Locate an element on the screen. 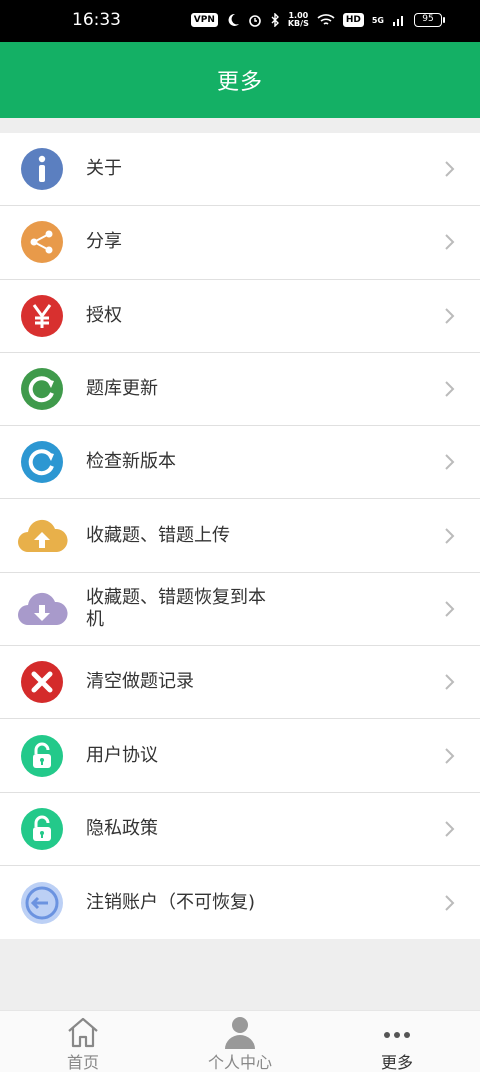 Image resolution: width=480 pixels, height=1072 pixels. menu-item-question-bank-update: 题库更新 is located at coordinates (240, 390).